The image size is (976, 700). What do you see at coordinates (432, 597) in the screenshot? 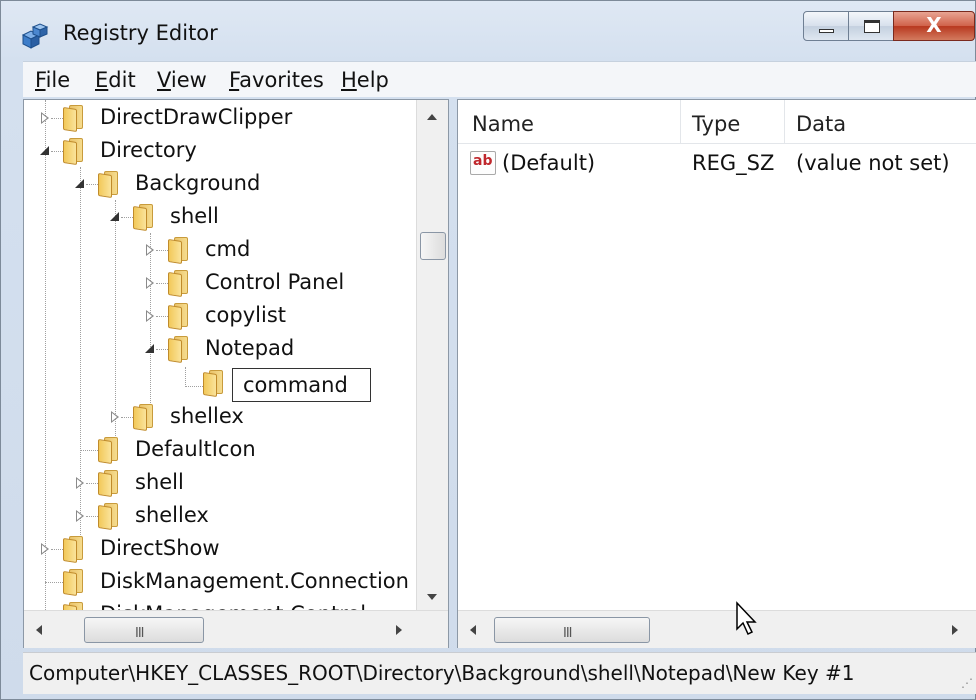
I see `scroll-down-arrow-icon` at bounding box center [432, 597].